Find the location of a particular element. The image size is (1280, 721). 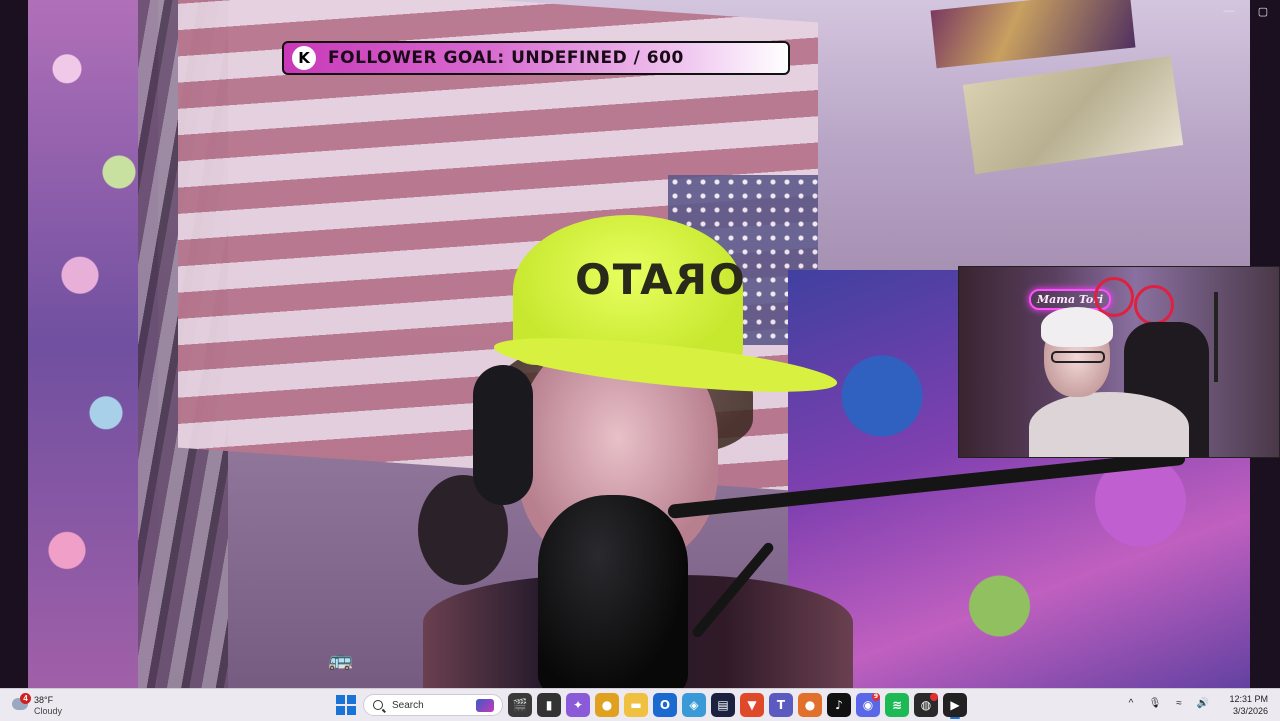

chrome-glyph: ● is located at coordinates (607, 705).